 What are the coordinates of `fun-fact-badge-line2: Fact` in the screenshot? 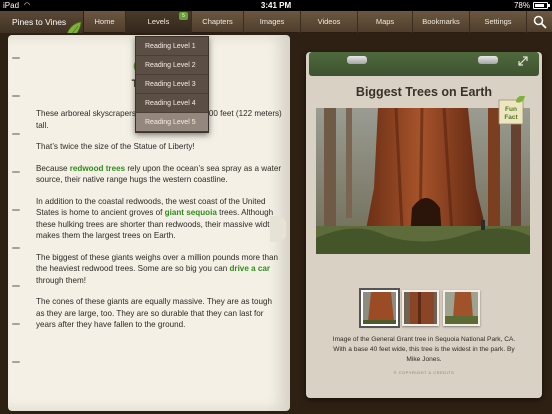 It's located at (511, 117).